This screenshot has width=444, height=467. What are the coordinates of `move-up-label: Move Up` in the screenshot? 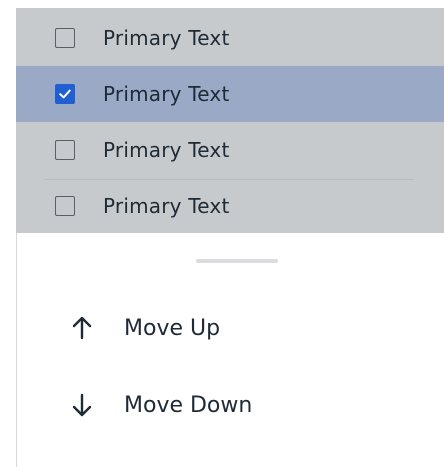 It's located at (172, 328).